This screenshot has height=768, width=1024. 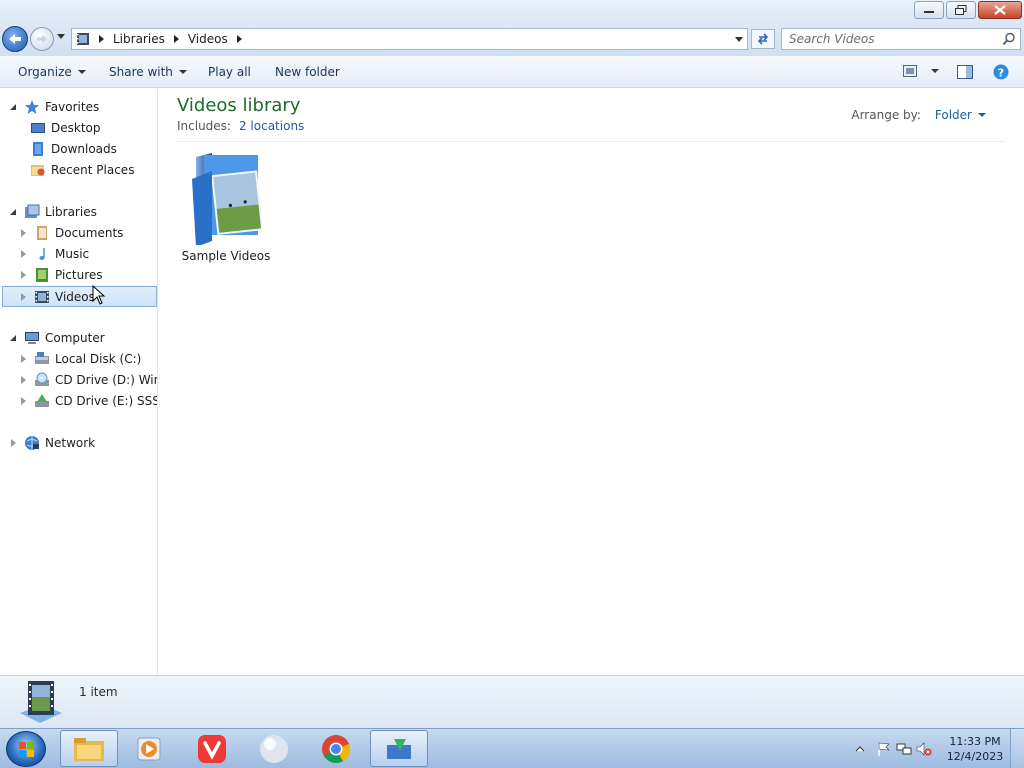 What do you see at coordinates (61, 36) in the screenshot?
I see `recent-pages-dropdown` at bounding box center [61, 36].